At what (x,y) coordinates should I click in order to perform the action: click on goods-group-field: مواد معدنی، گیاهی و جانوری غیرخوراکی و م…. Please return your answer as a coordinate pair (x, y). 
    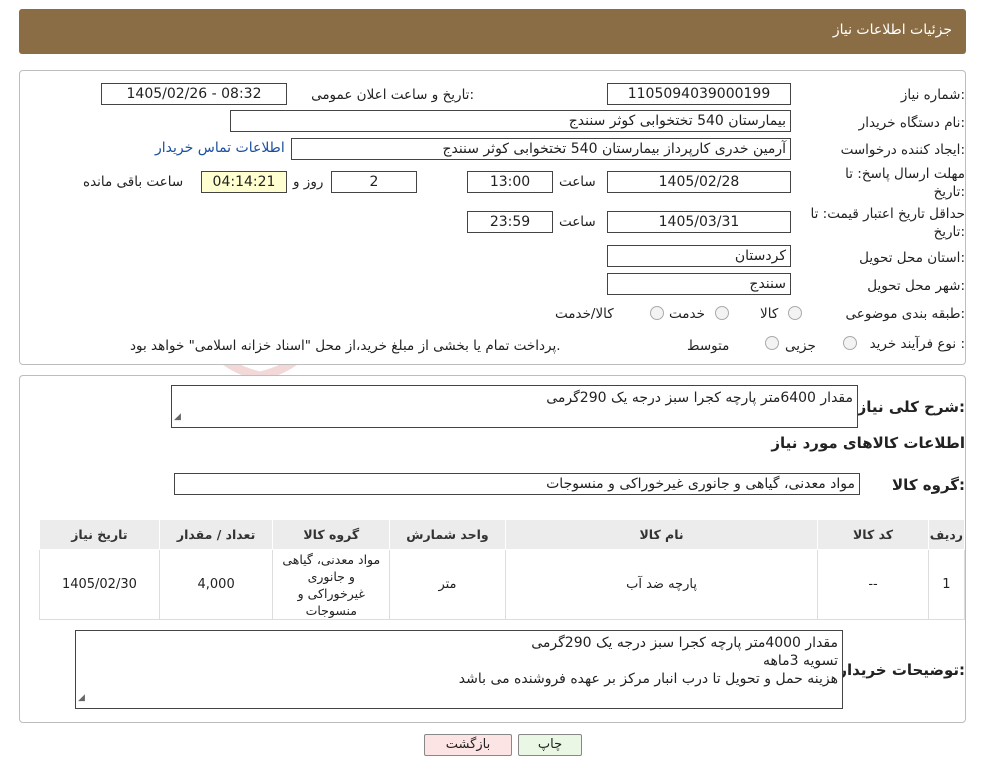
    Looking at the image, I should click on (517, 484).